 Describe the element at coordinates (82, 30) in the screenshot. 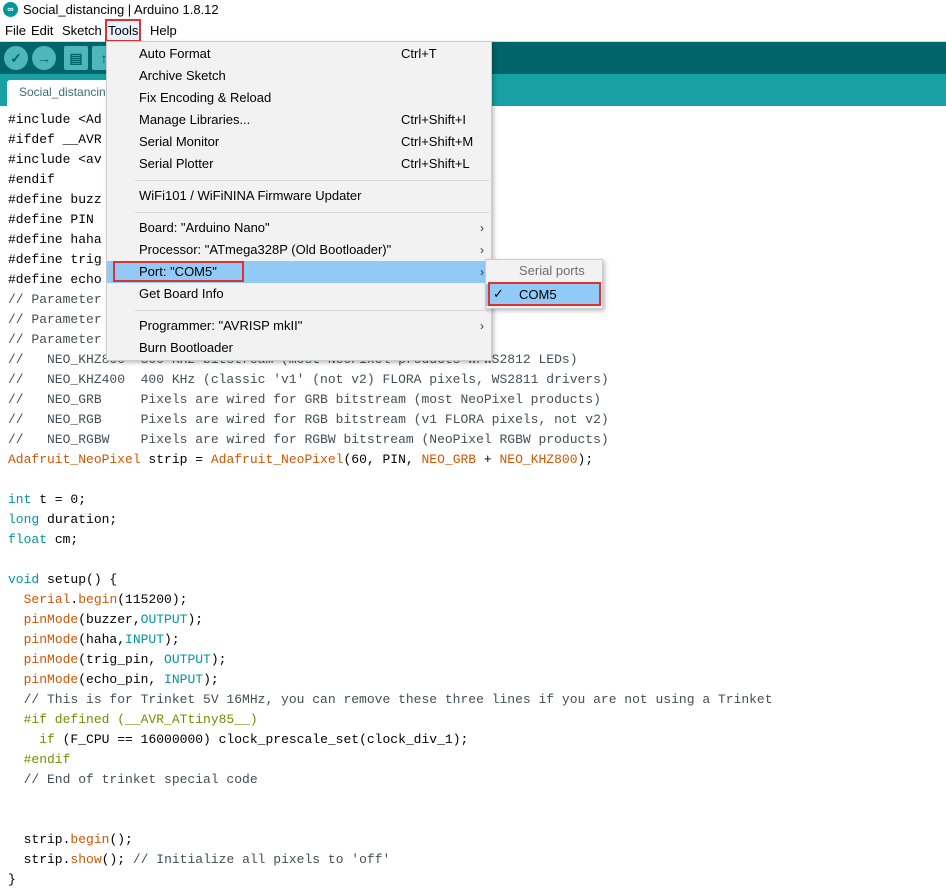

I see `menu-sketch: Sketch` at that location.